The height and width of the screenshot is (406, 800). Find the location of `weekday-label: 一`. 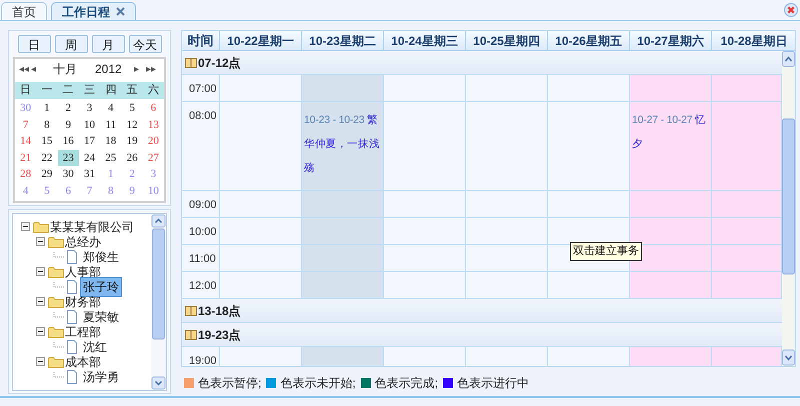

weekday-label: 一 is located at coordinates (47, 90).